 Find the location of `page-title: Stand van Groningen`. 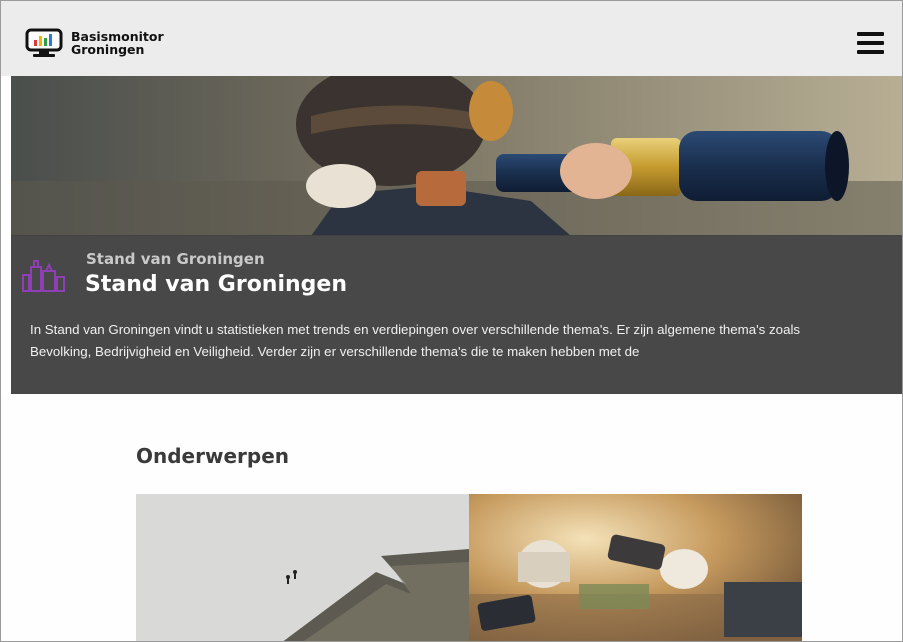

page-title: Stand van Groningen is located at coordinates (216, 284).